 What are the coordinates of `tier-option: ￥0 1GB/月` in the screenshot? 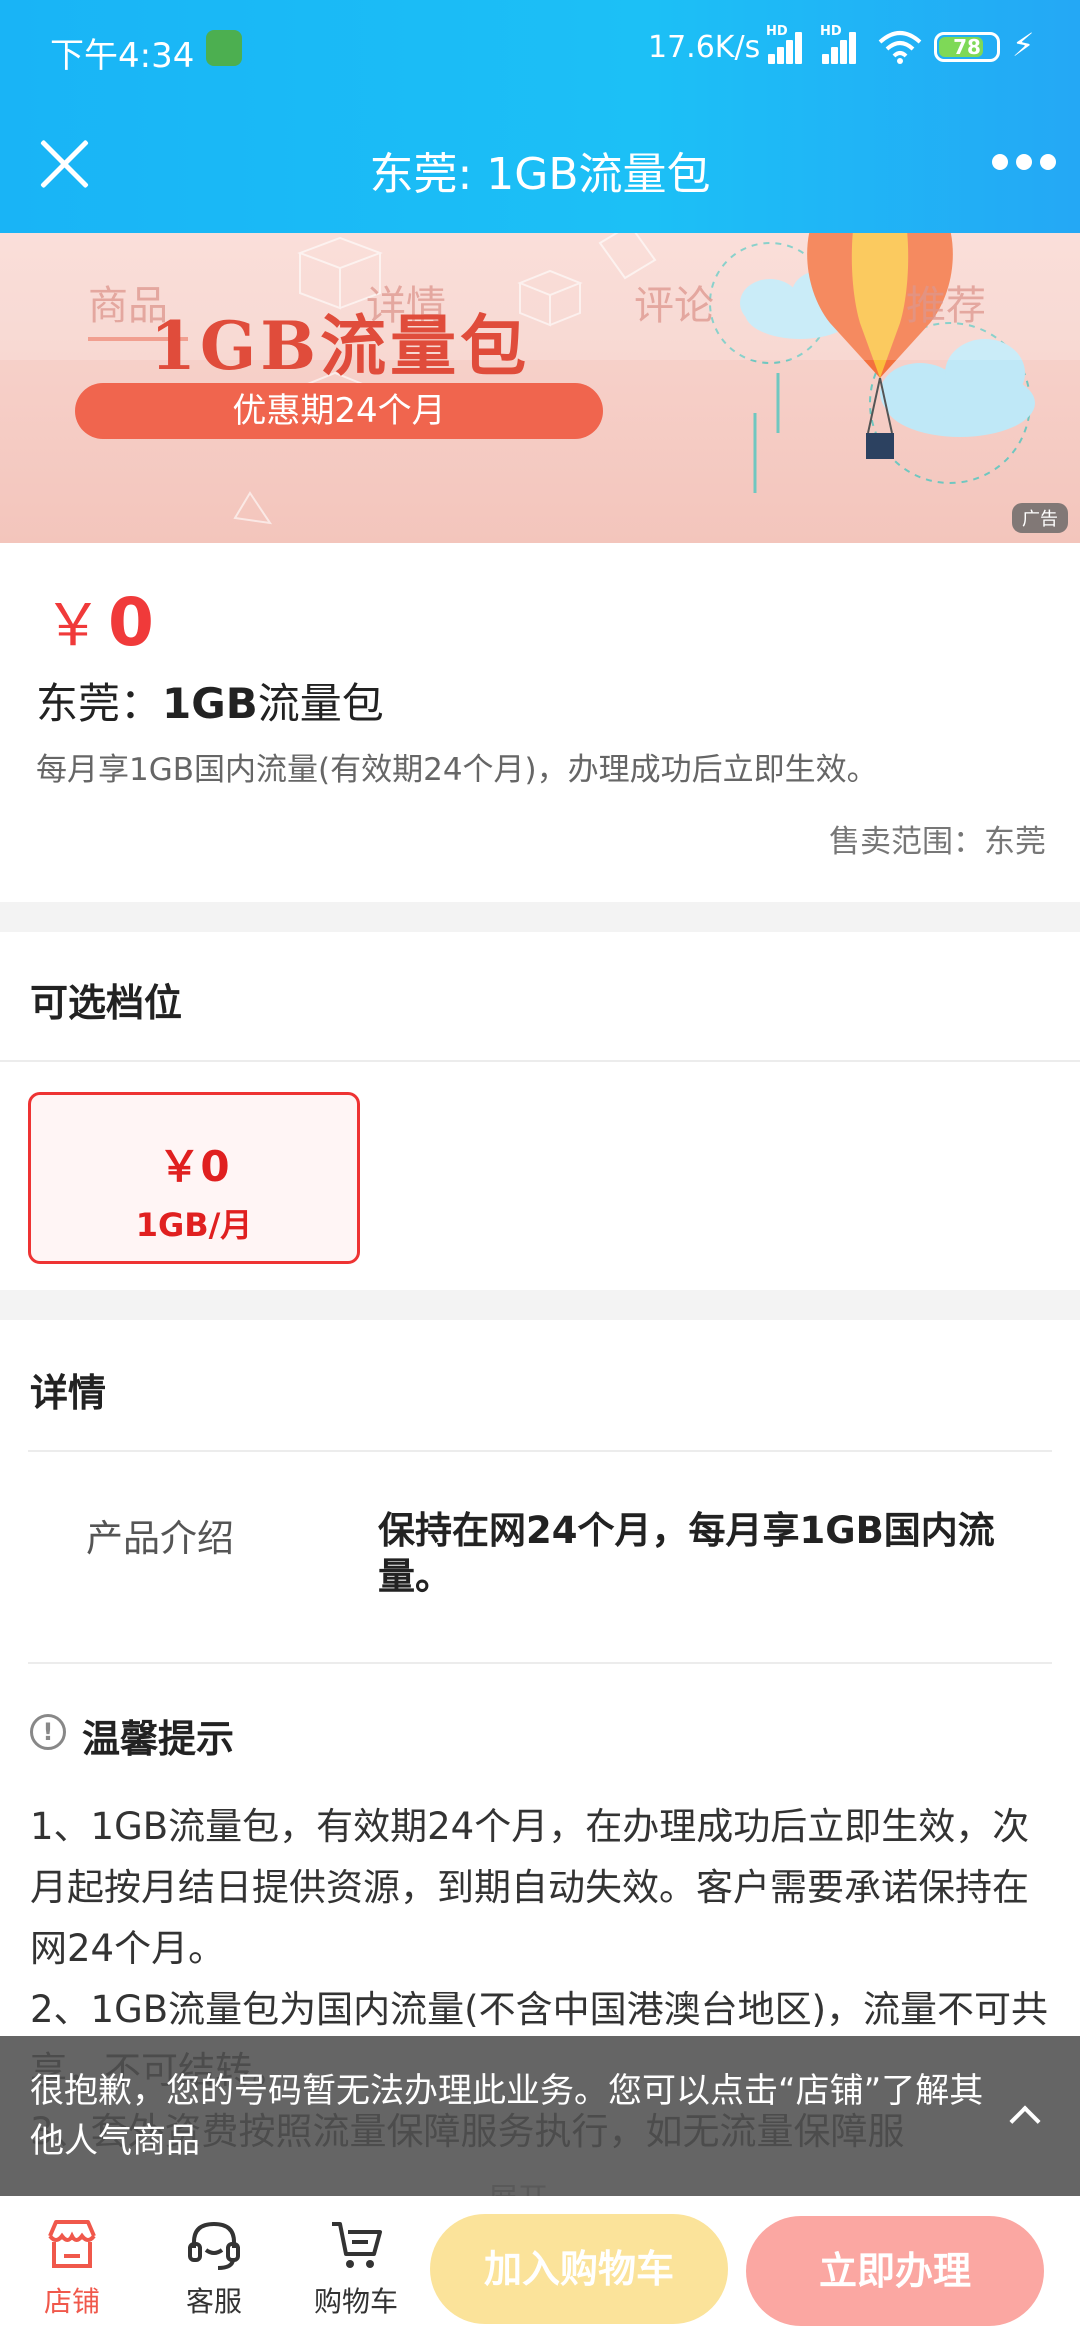 It's located at (194, 1178).